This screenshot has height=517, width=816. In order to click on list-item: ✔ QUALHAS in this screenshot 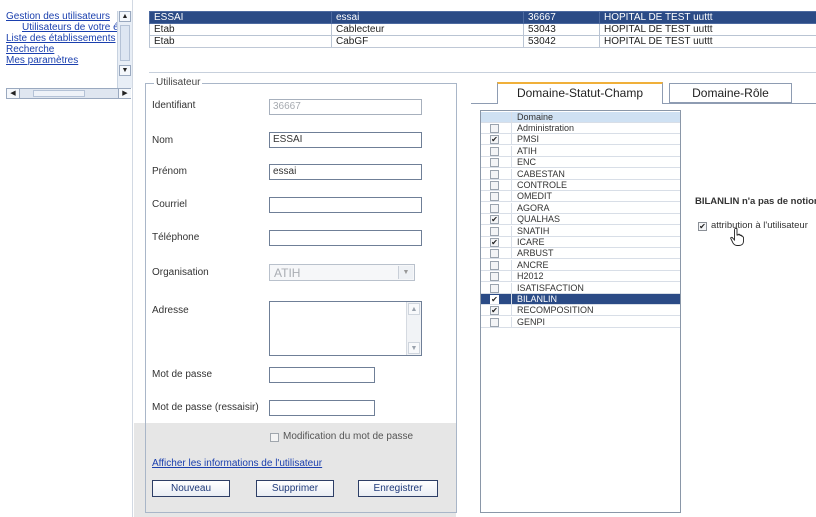, I will do `click(580, 220)`.